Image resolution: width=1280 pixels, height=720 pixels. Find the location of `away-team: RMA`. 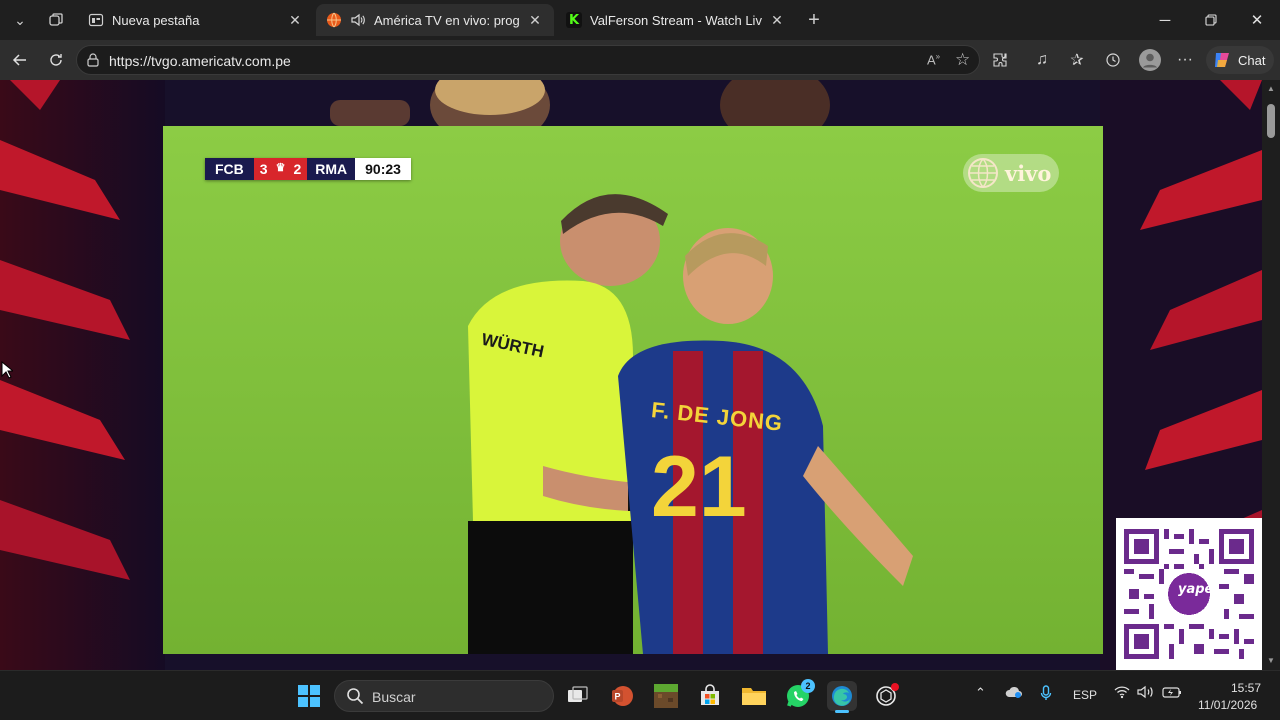

away-team: RMA is located at coordinates (331, 169).